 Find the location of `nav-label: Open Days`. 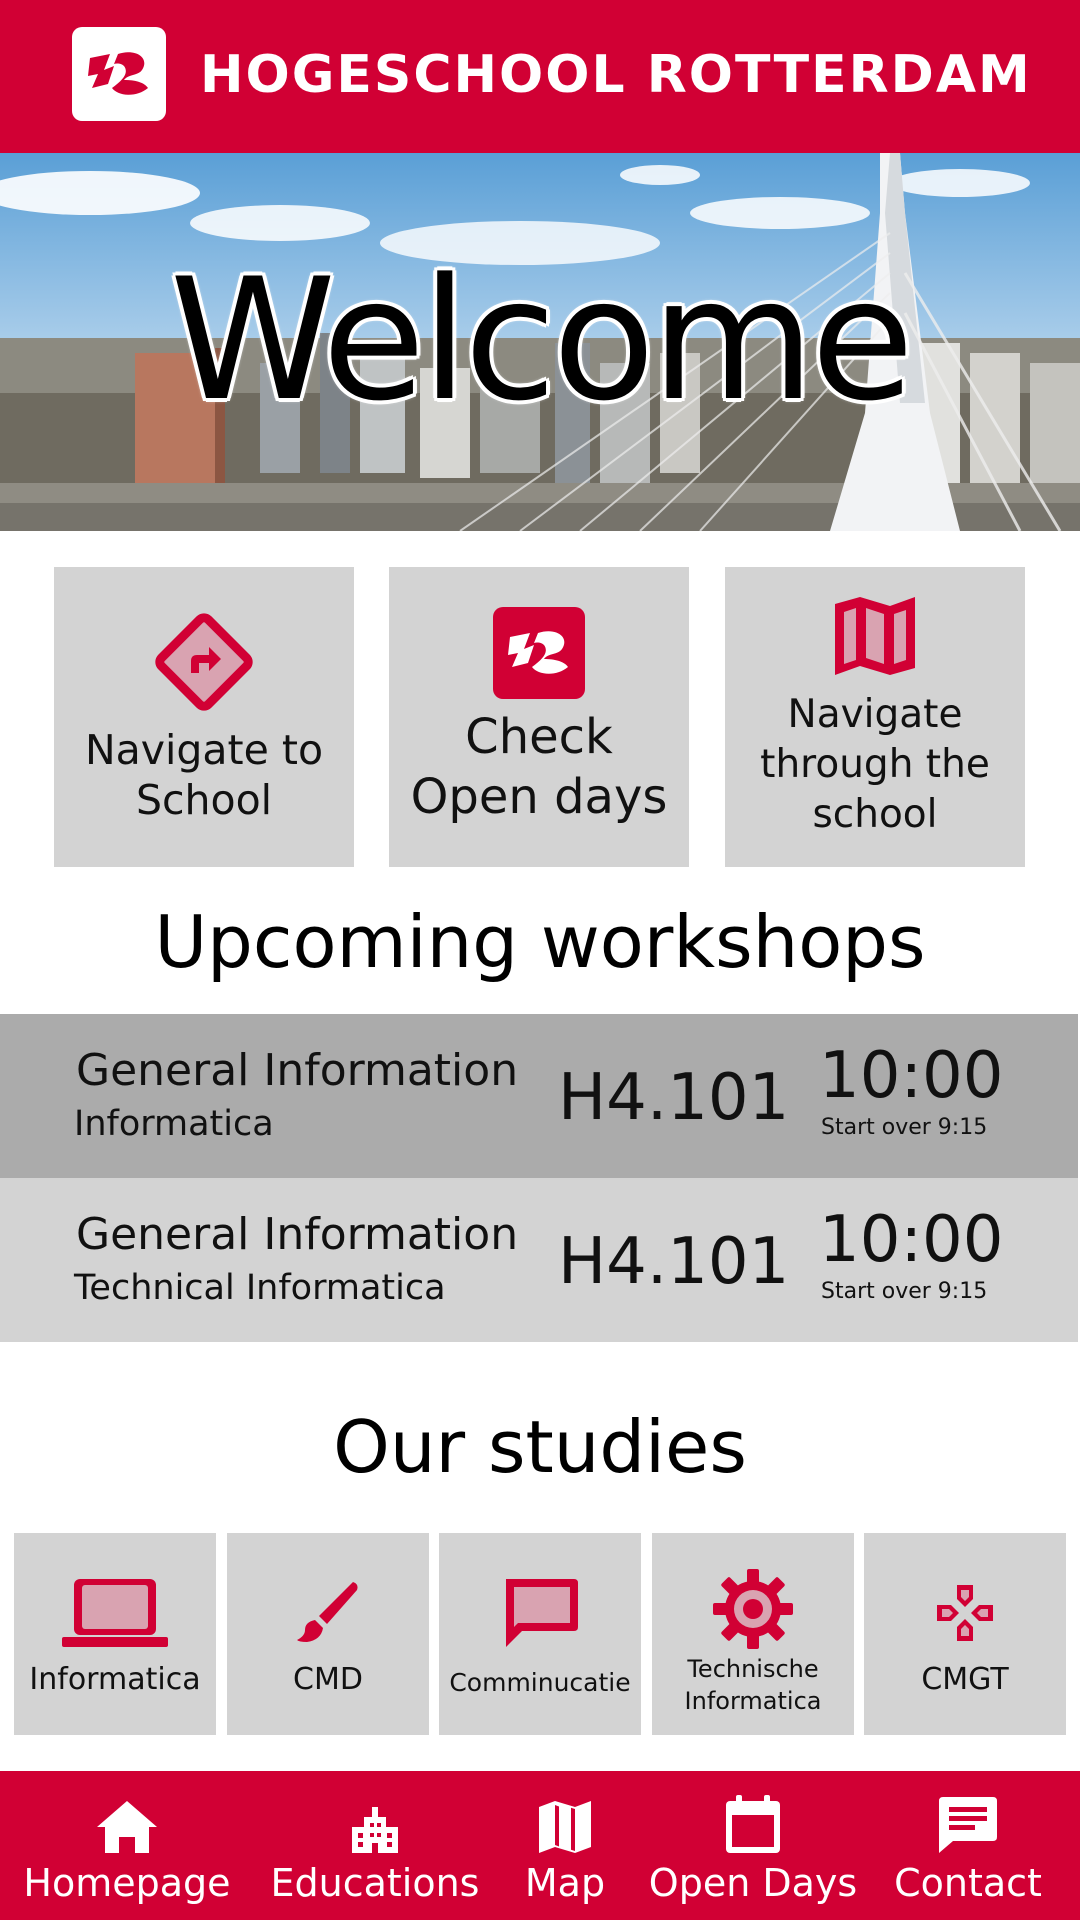

nav-label: Open Days is located at coordinates (753, 1883).